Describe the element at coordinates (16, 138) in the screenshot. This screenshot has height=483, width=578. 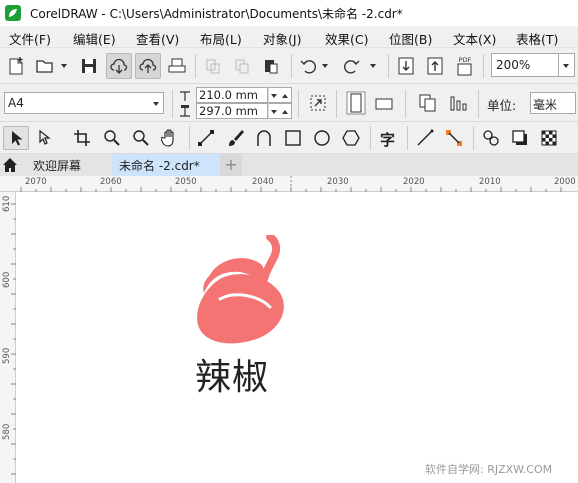
I see `pick-tool-icon` at that location.